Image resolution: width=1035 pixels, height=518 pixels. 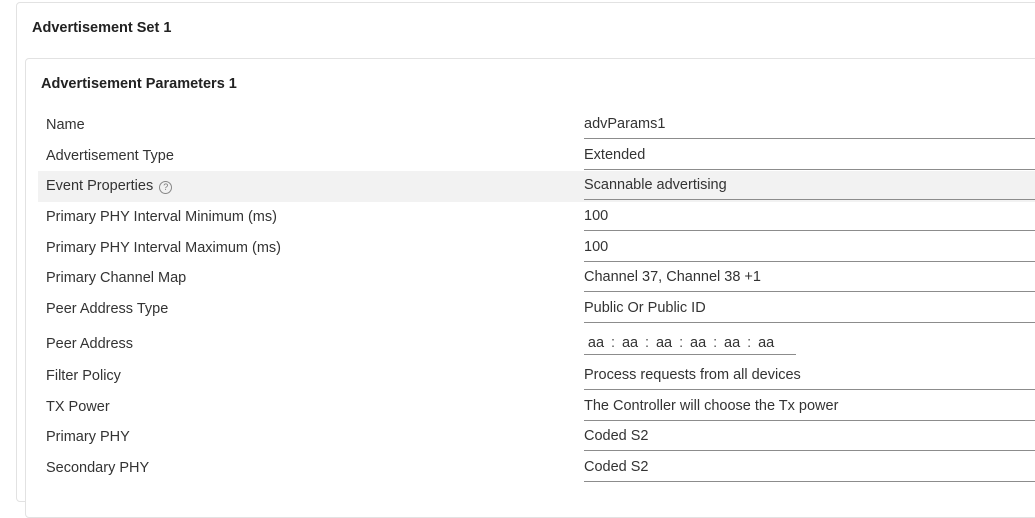 I want to click on peer-address-octet-4: aa, so click(x=698, y=343).